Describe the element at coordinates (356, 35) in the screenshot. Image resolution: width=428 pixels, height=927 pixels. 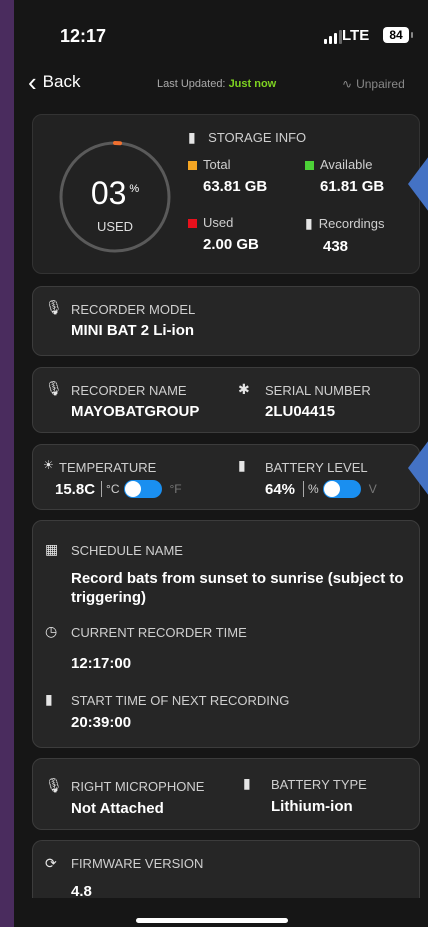
I see `network-type: LTE` at that location.